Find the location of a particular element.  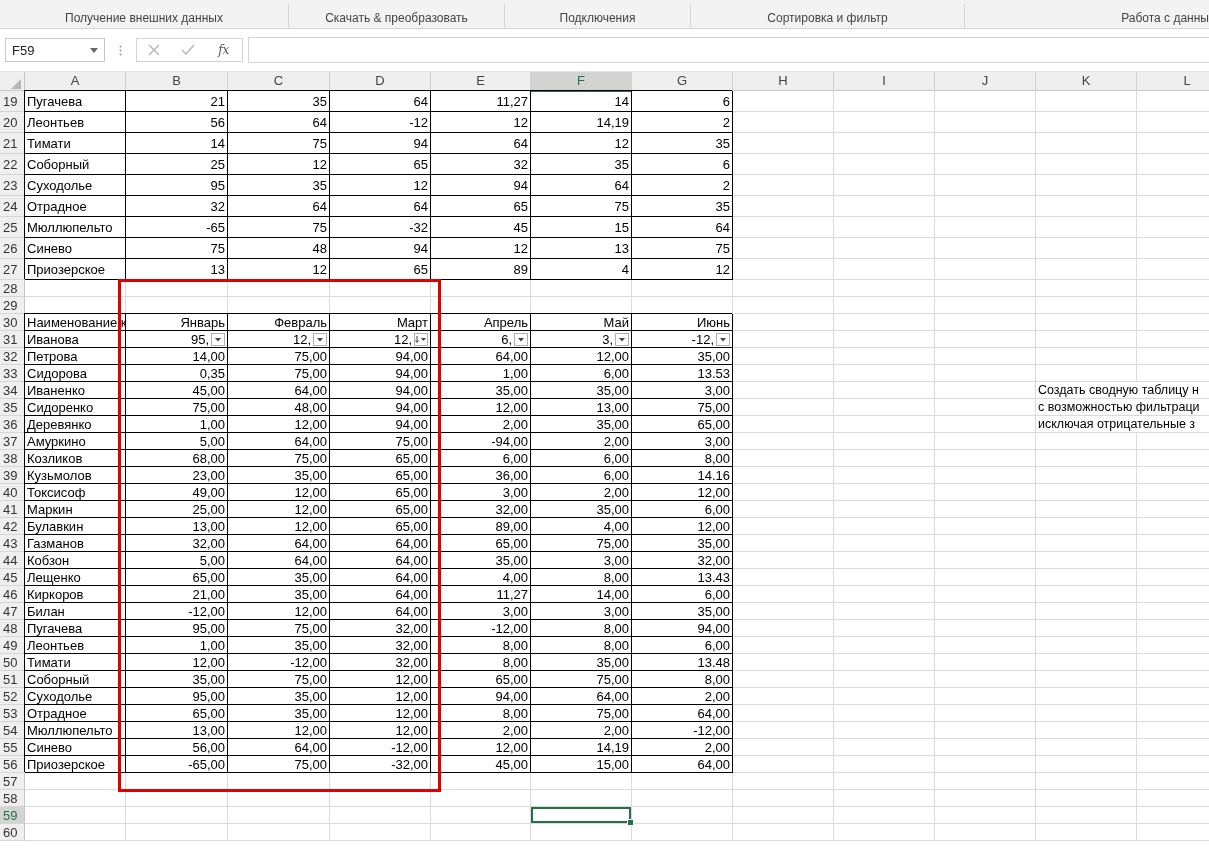

cancel-icon is located at coordinates (153, 50).